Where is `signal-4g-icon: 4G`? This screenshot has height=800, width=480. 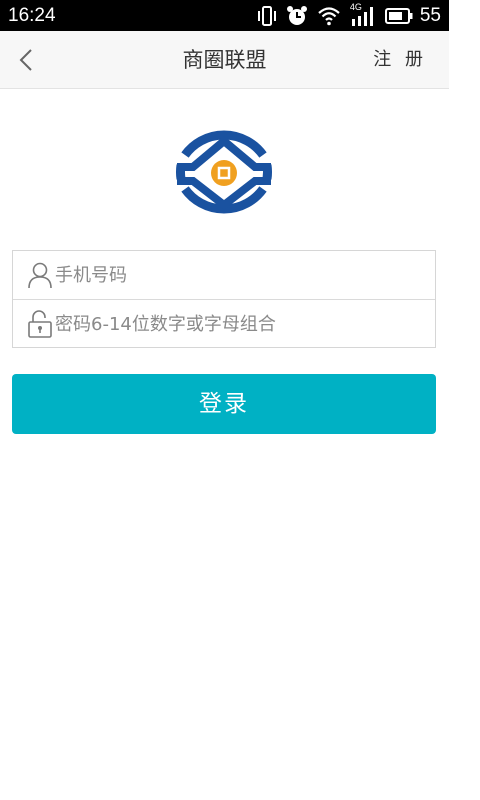
signal-4g-icon: 4G is located at coordinates (363, 14).